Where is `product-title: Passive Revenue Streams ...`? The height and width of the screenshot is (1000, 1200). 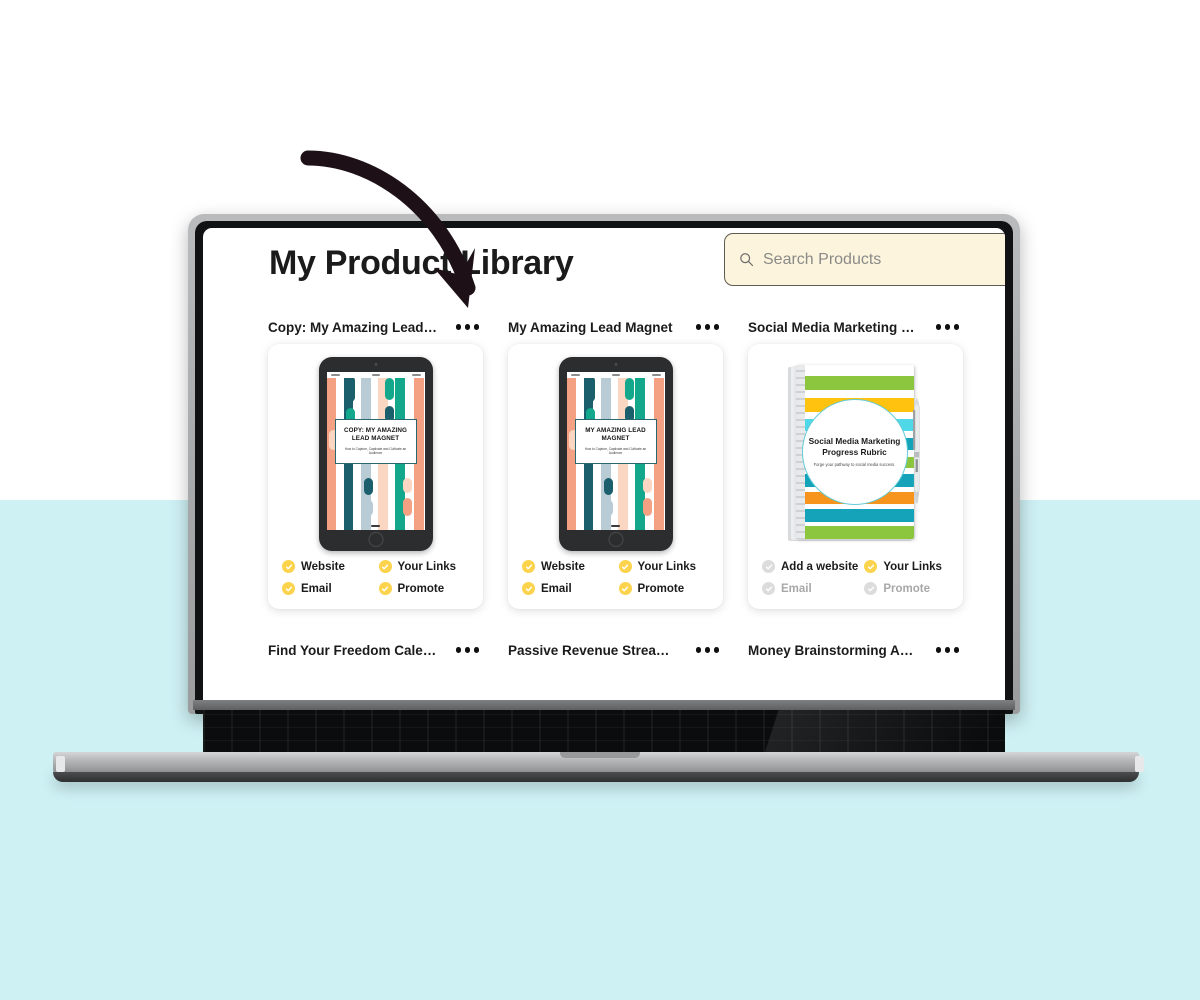
product-title: Passive Revenue Streams ... is located at coordinates (594, 650).